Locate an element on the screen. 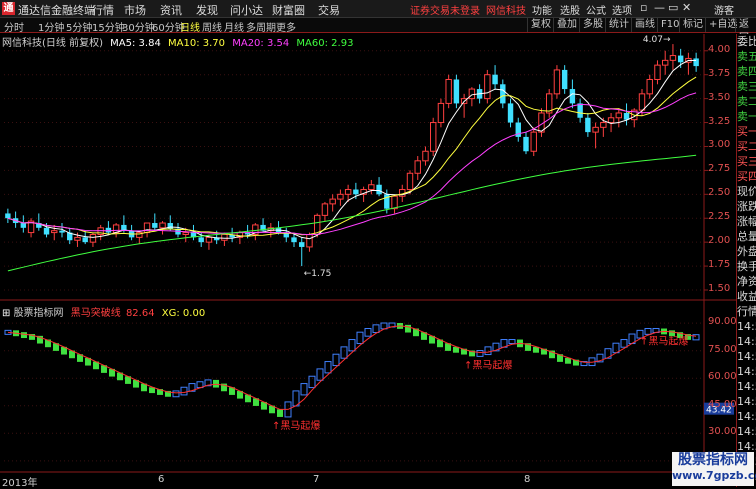  price-axis-label: 1.50 is located at coordinates (719, 288).